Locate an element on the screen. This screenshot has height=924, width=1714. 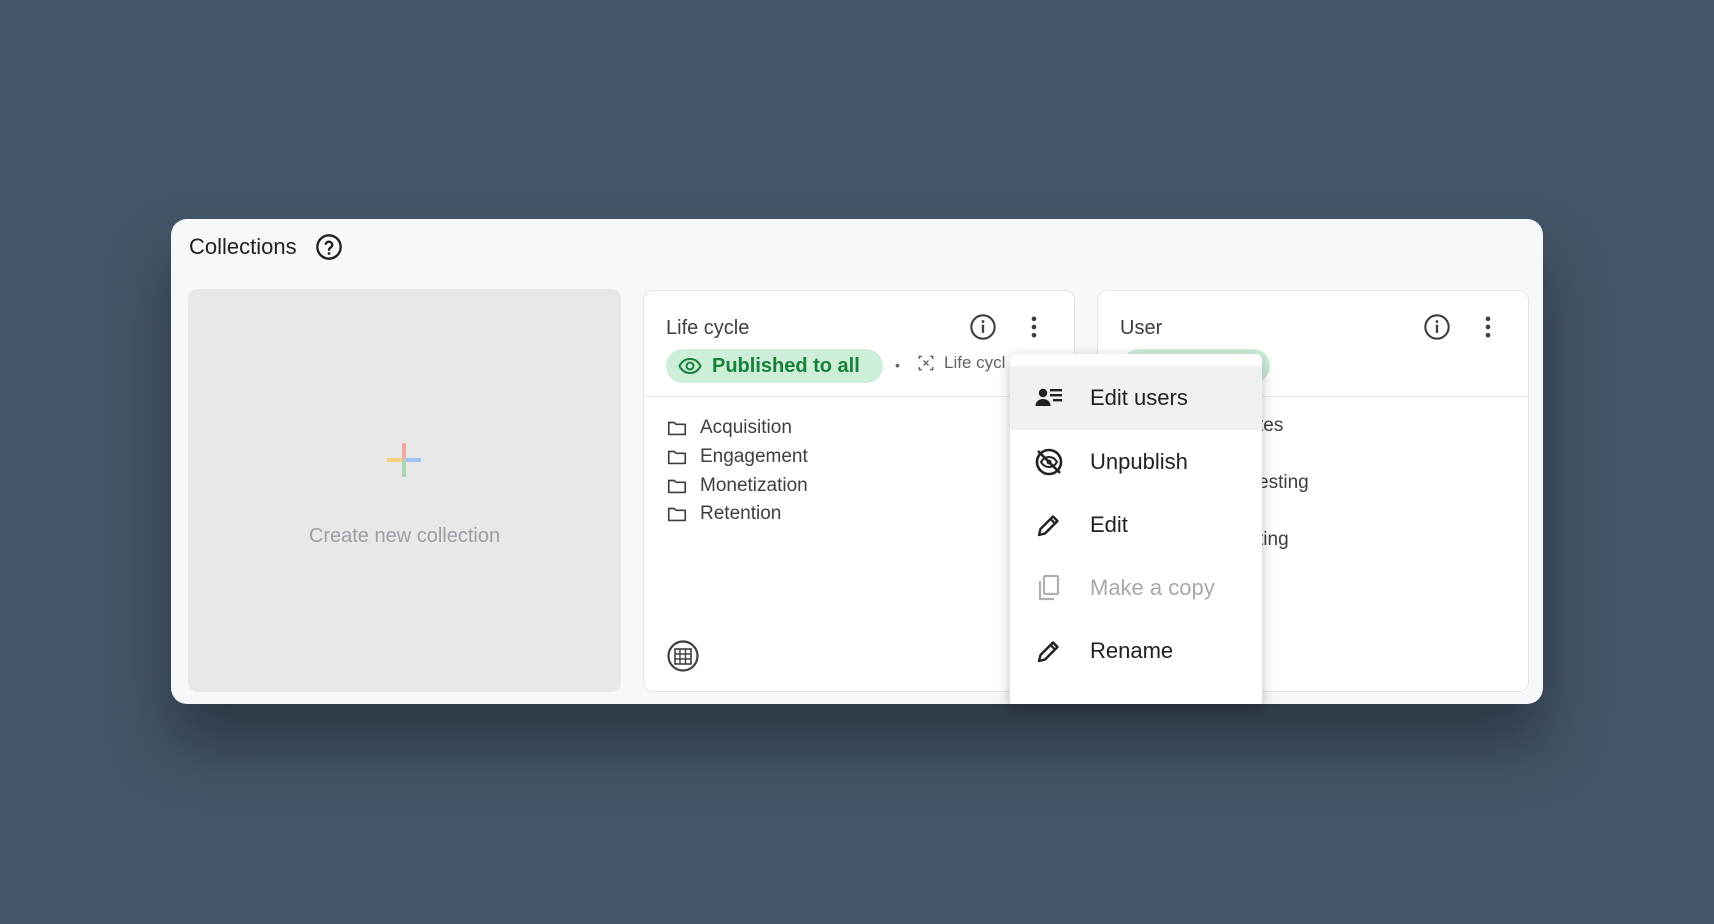
unpublish-icon is located at coordinates (1049, 462).